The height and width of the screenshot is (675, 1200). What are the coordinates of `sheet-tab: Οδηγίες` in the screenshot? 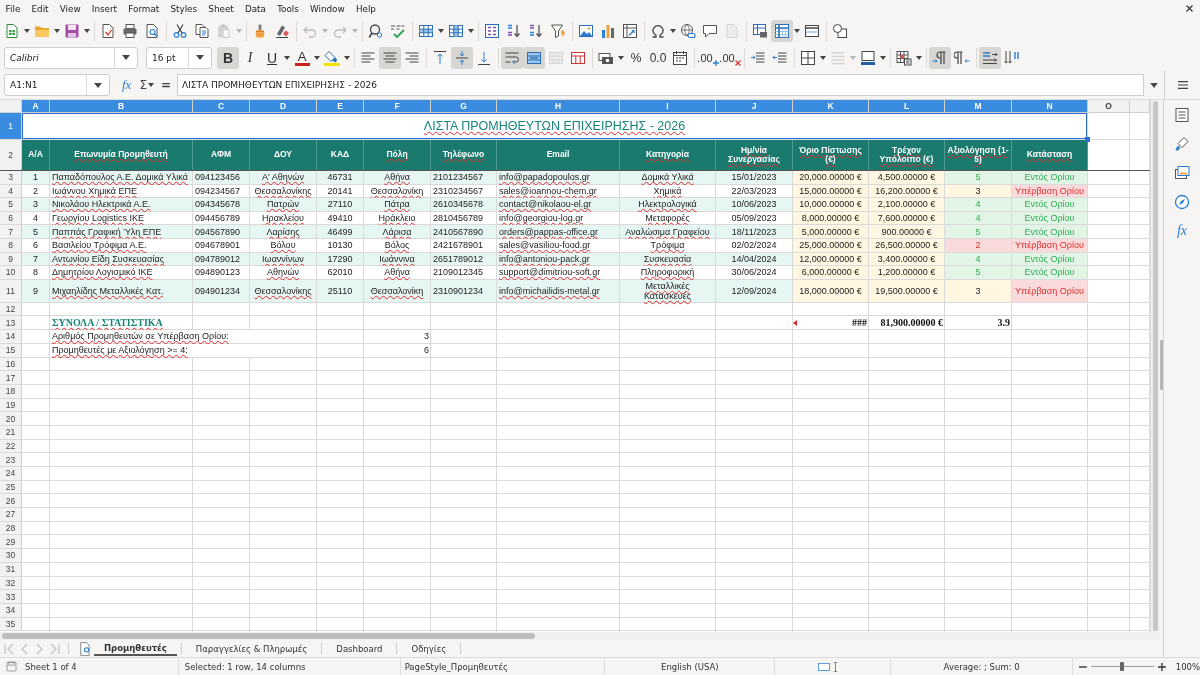 It's located at (429, 648).